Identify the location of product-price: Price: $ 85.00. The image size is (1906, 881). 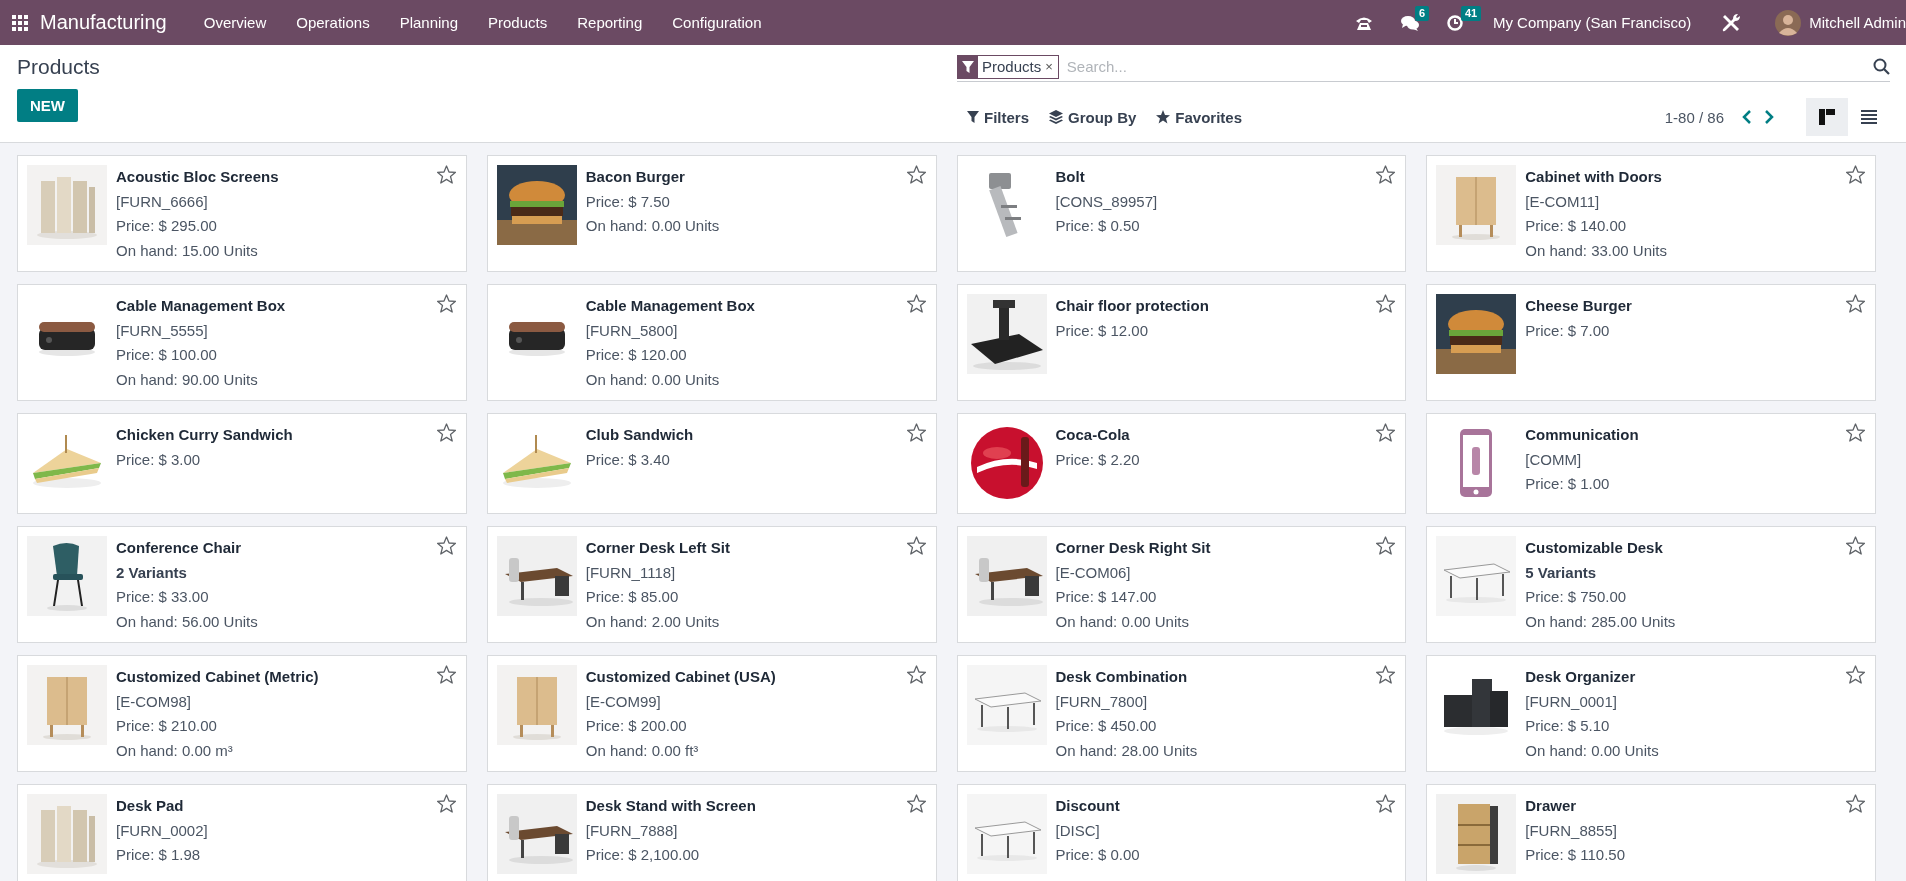
(632, 597).